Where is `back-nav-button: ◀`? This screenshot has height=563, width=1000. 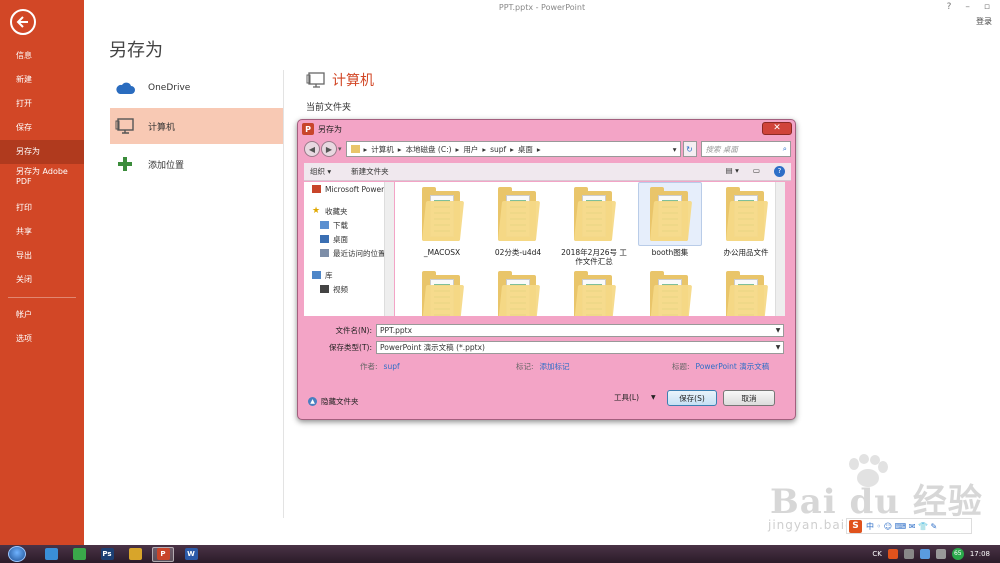 back-nav-button: ◀ is located at coordinates (312, 149).